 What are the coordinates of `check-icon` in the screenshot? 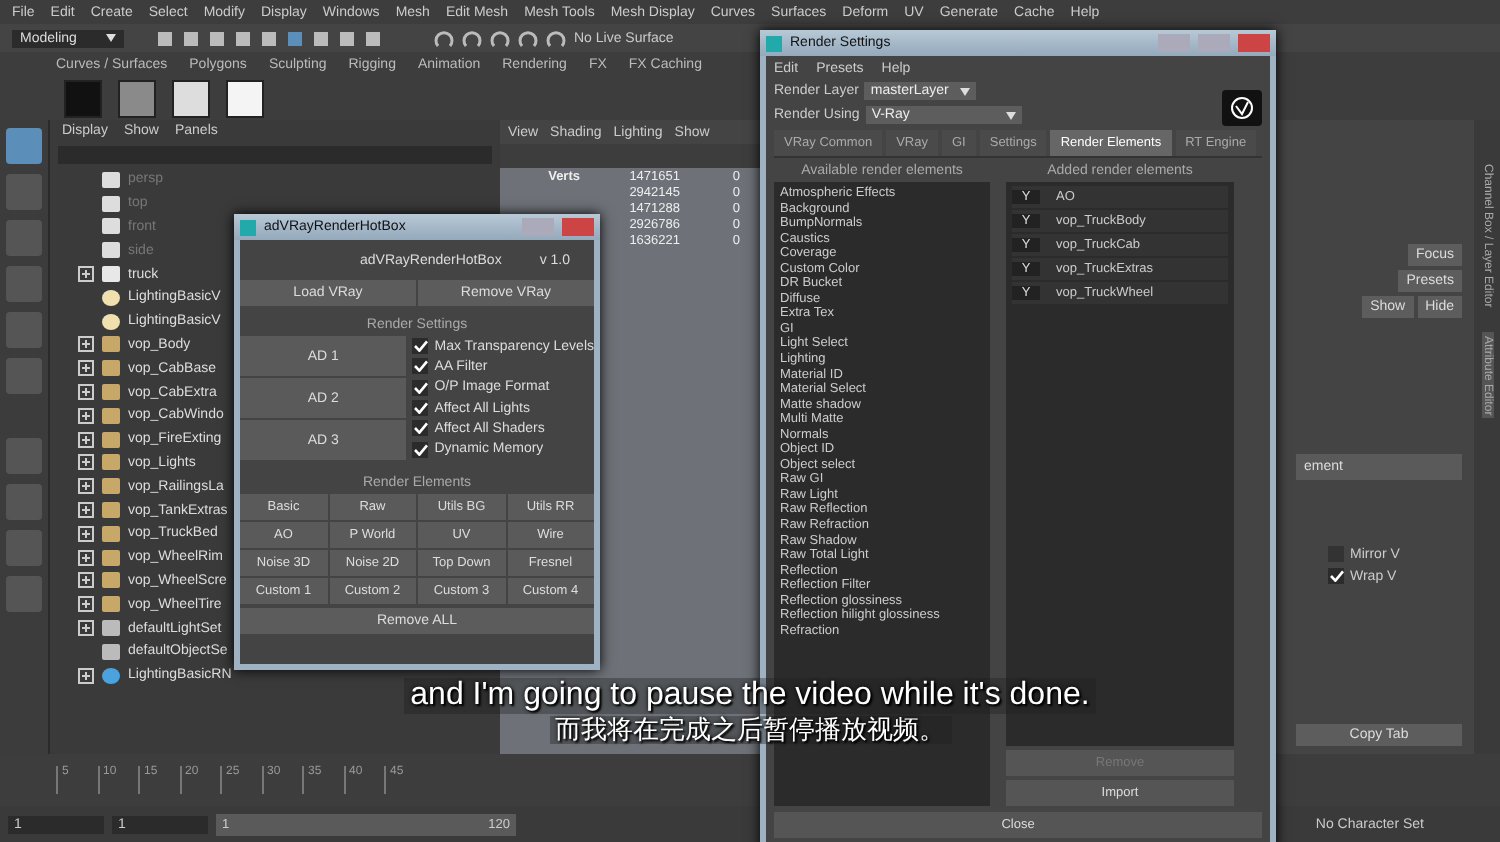 It's located at (1336, 576).